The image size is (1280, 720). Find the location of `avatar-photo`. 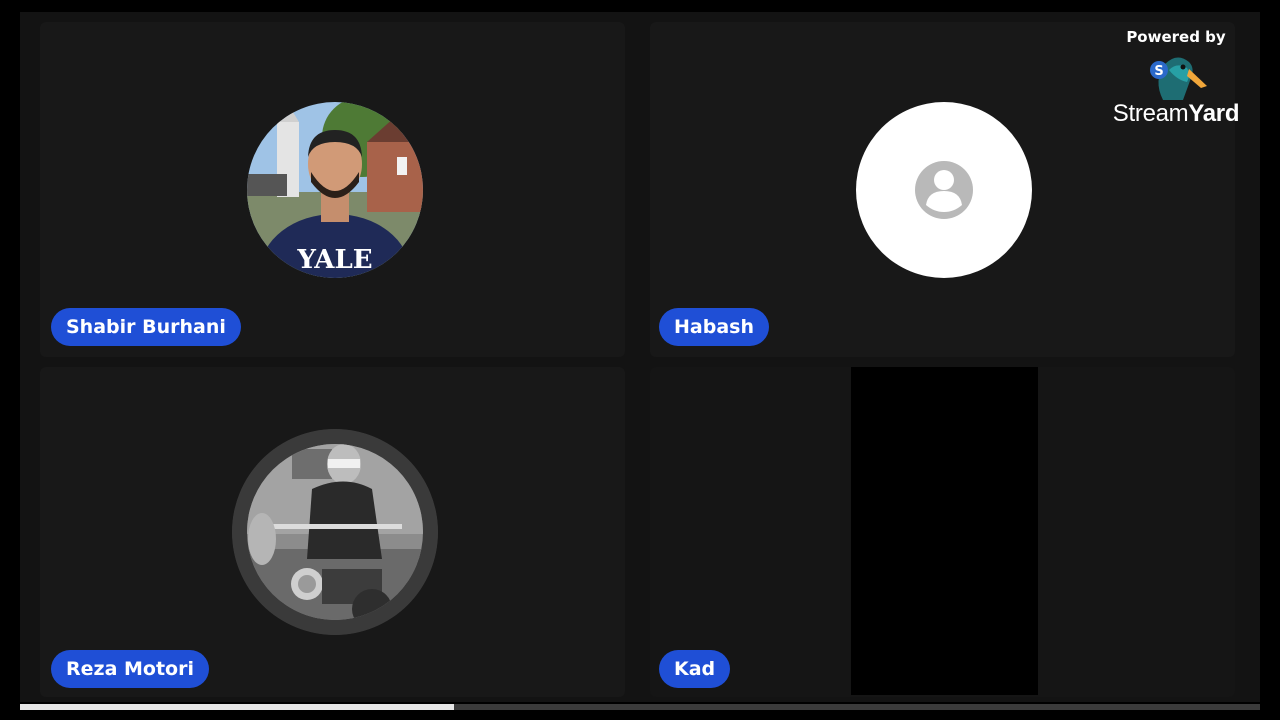

avatar-photo is located at coordinates (335, 532).